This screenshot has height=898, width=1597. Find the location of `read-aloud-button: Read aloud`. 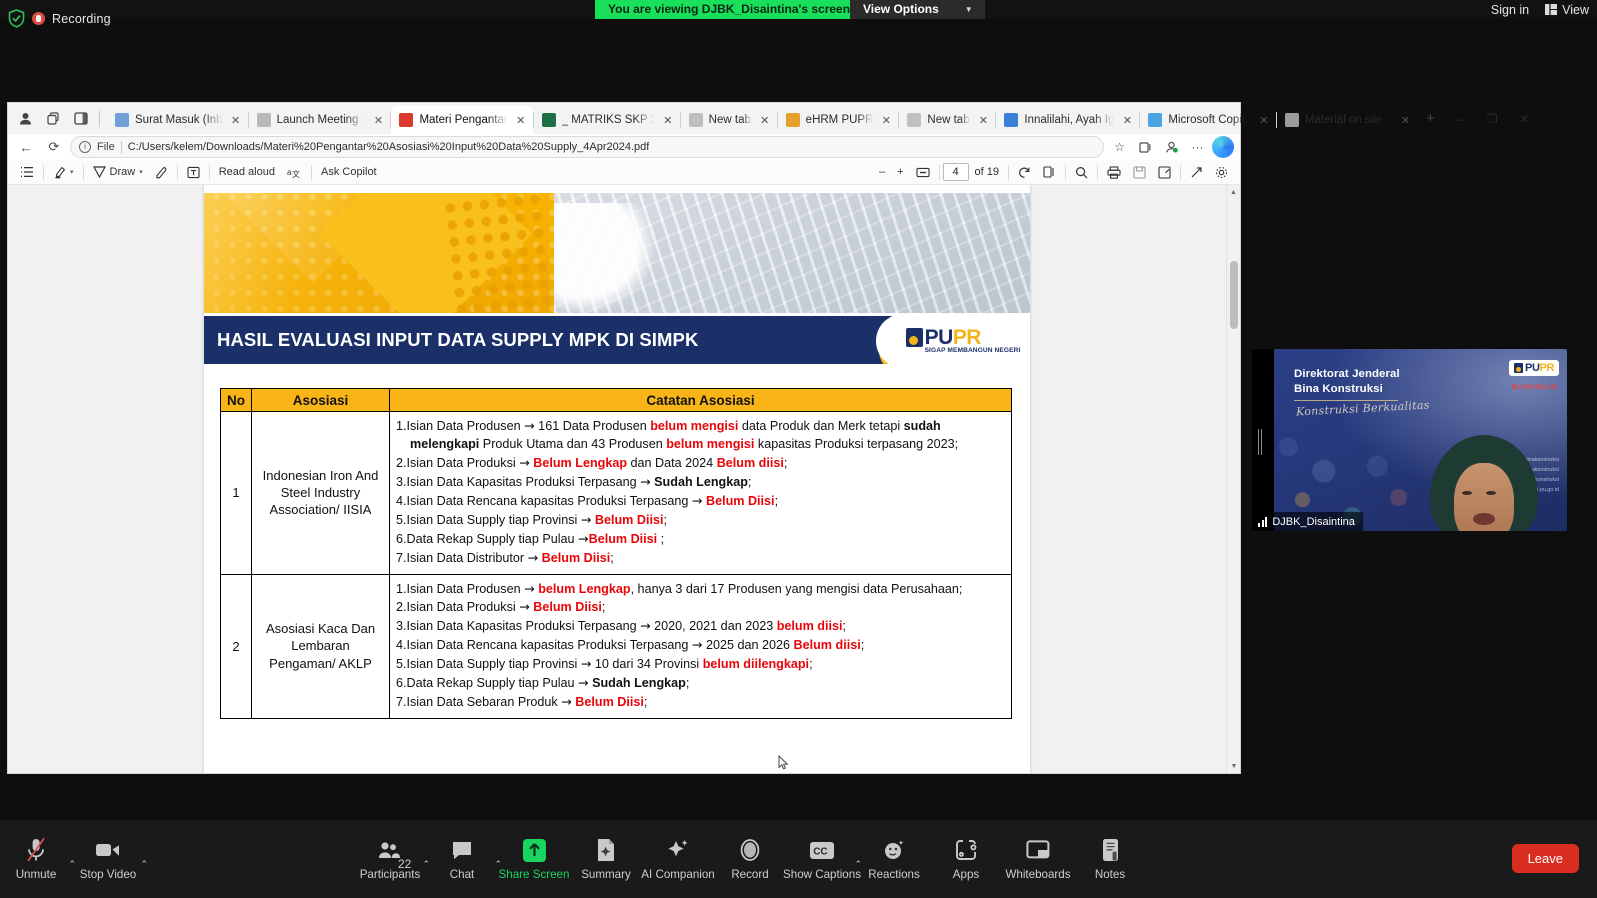

read-aloud-button: Read aloud is located at coordinates (247, 172).